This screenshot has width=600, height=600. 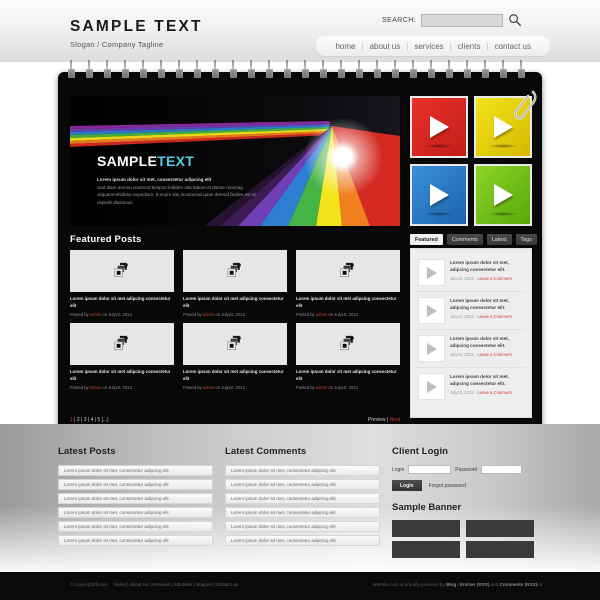 I want to click on sidebar-tab-comments: Comments, so click(x=464, y=239).